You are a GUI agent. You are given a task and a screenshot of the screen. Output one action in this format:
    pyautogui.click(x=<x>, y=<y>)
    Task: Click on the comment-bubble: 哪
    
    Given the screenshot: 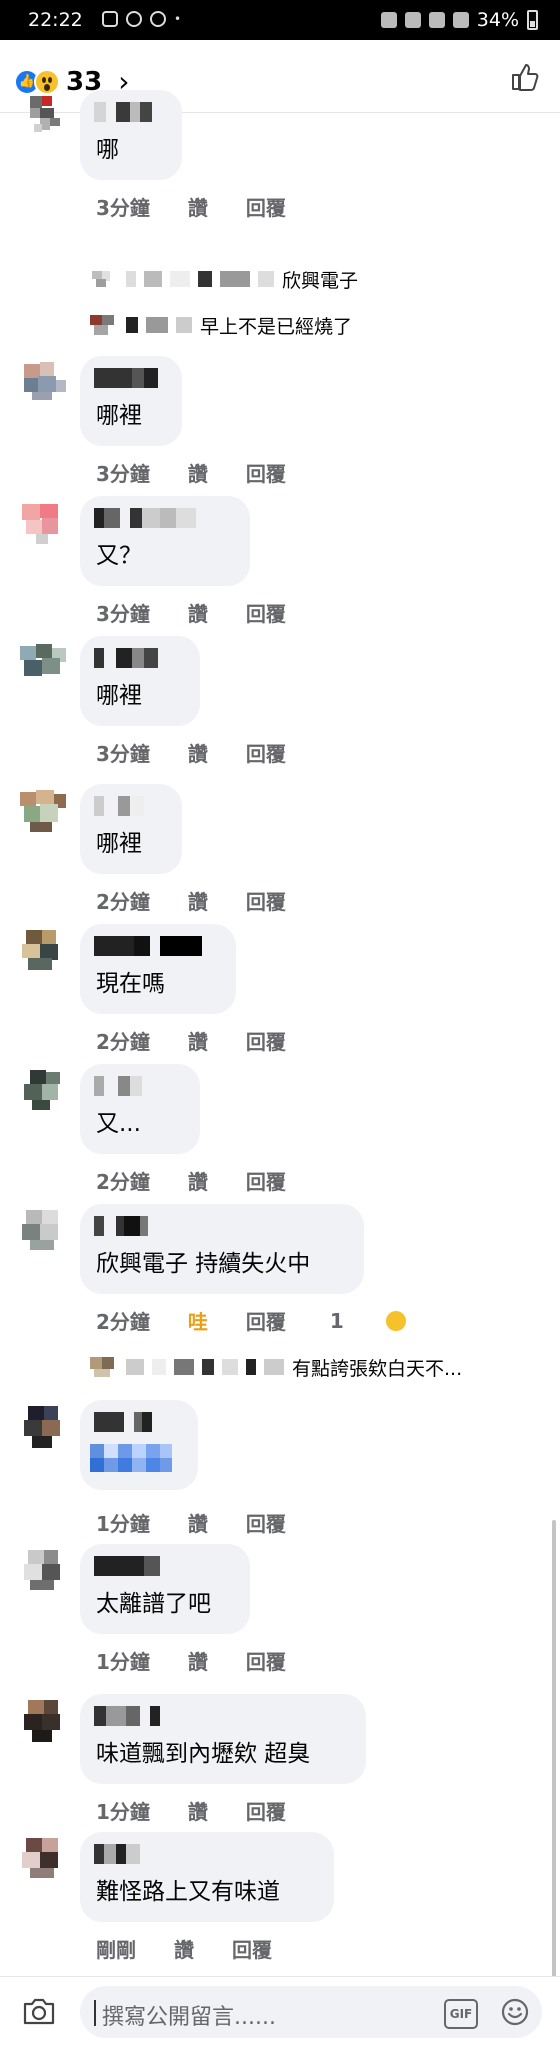 What is the action you would take?
    pyautogui.click(x=131, y=135)
    